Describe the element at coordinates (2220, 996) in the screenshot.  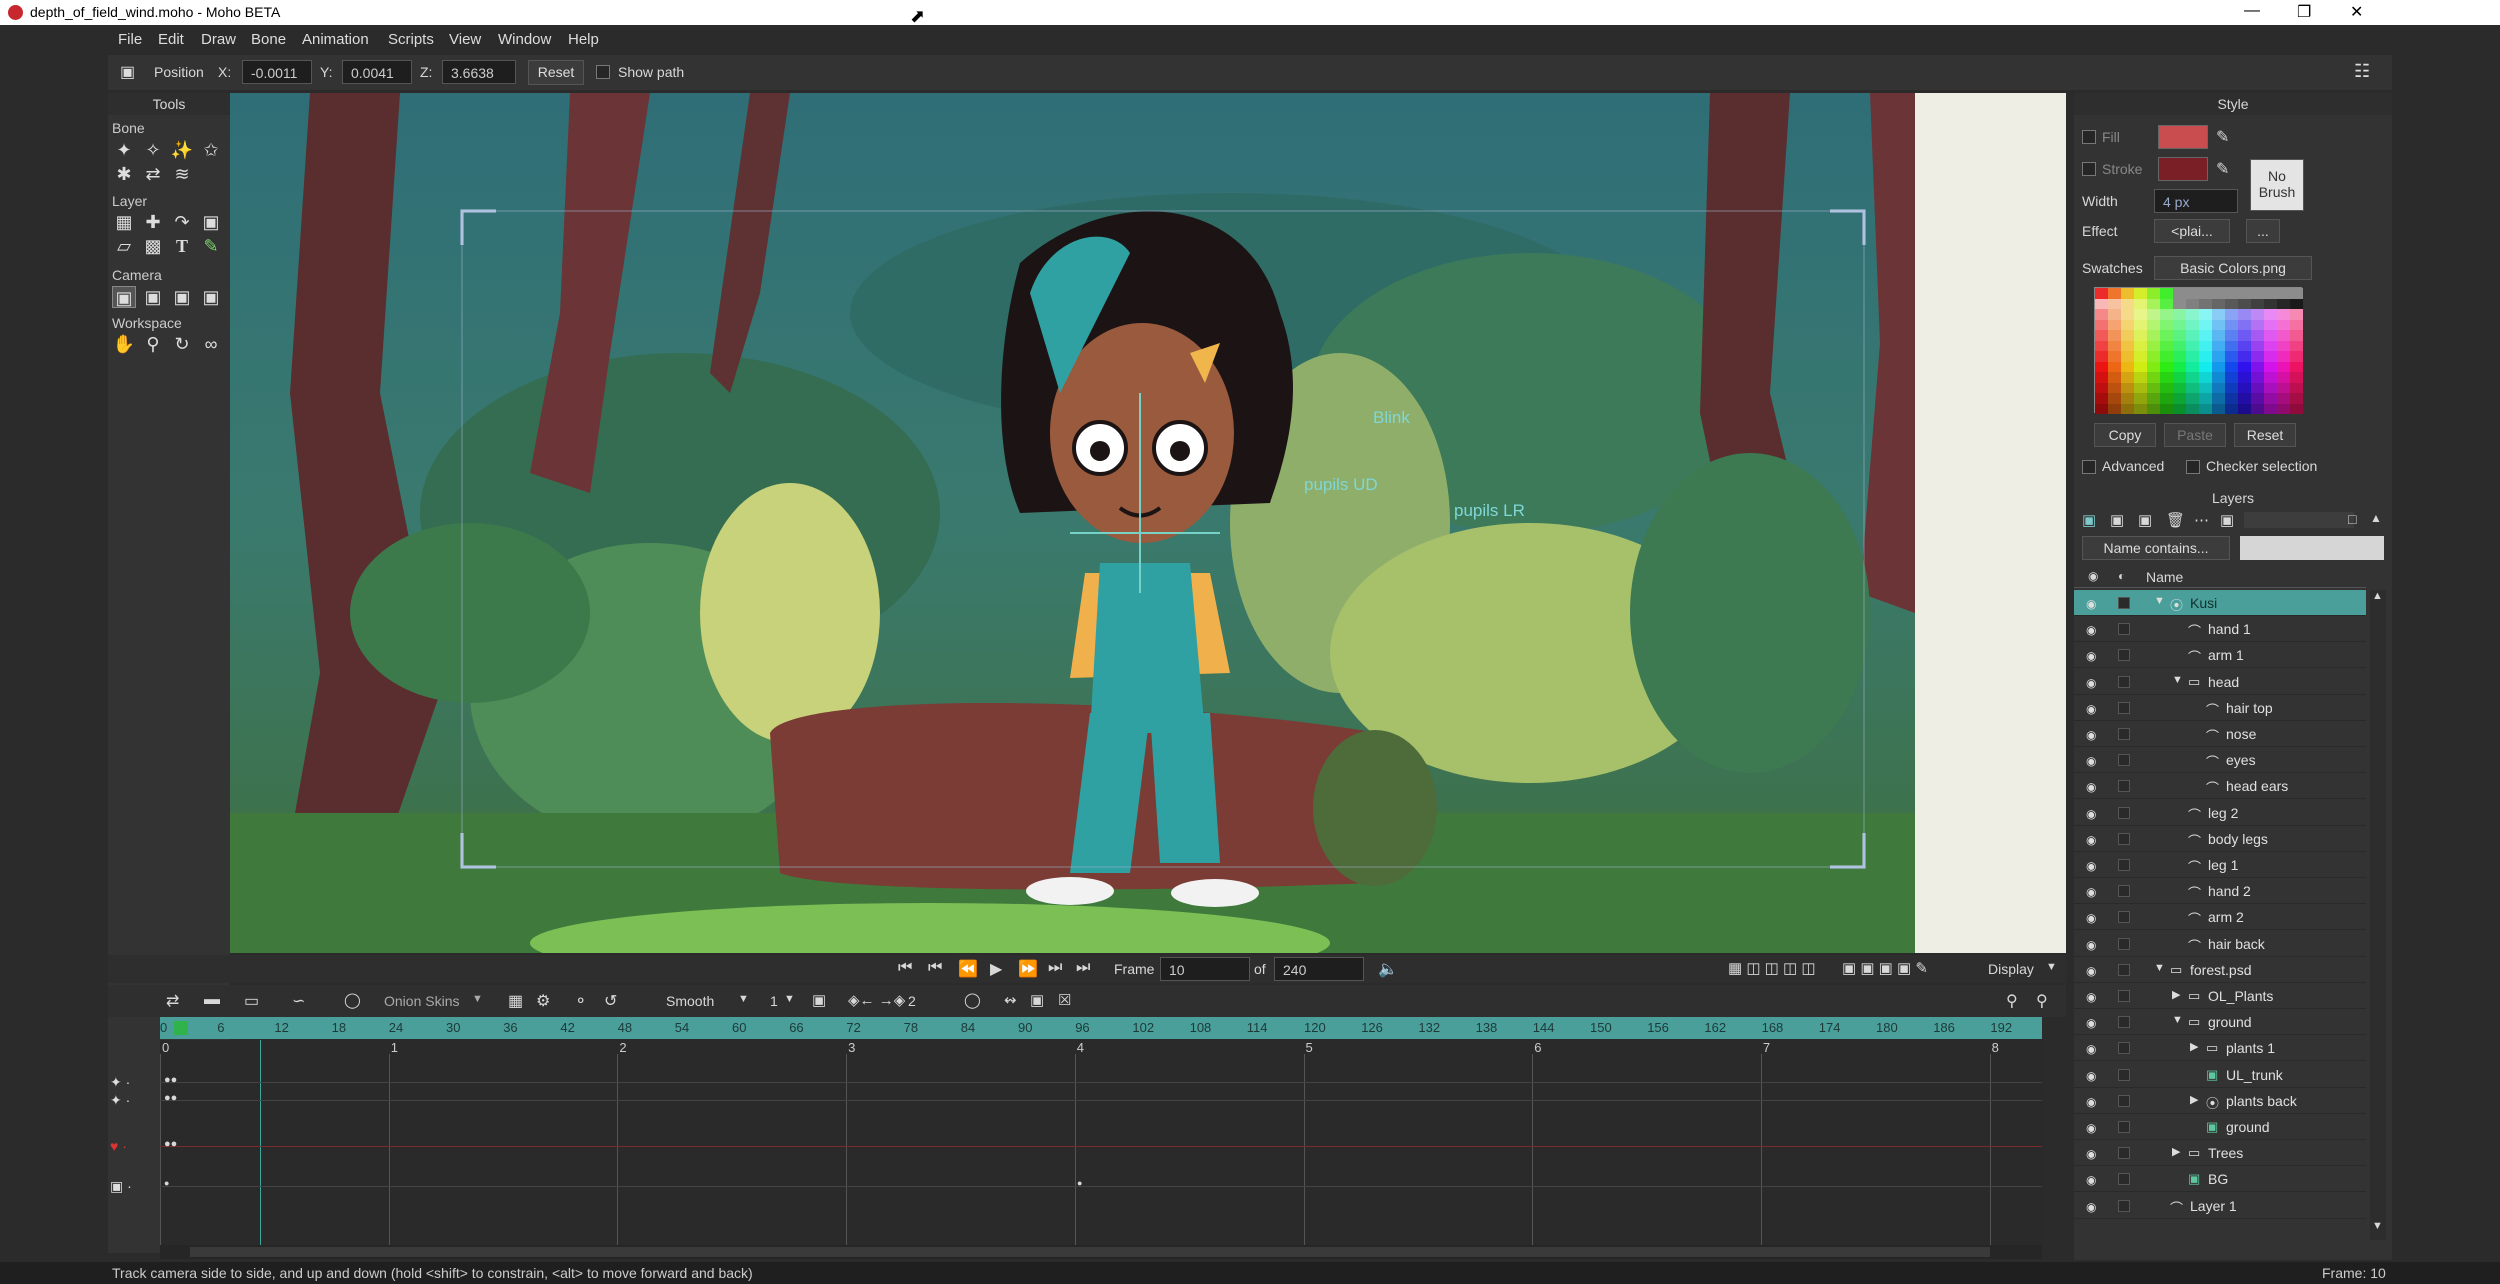
I see `layer-row: ◉ ▶ ▭ OL_Plants` at that location.